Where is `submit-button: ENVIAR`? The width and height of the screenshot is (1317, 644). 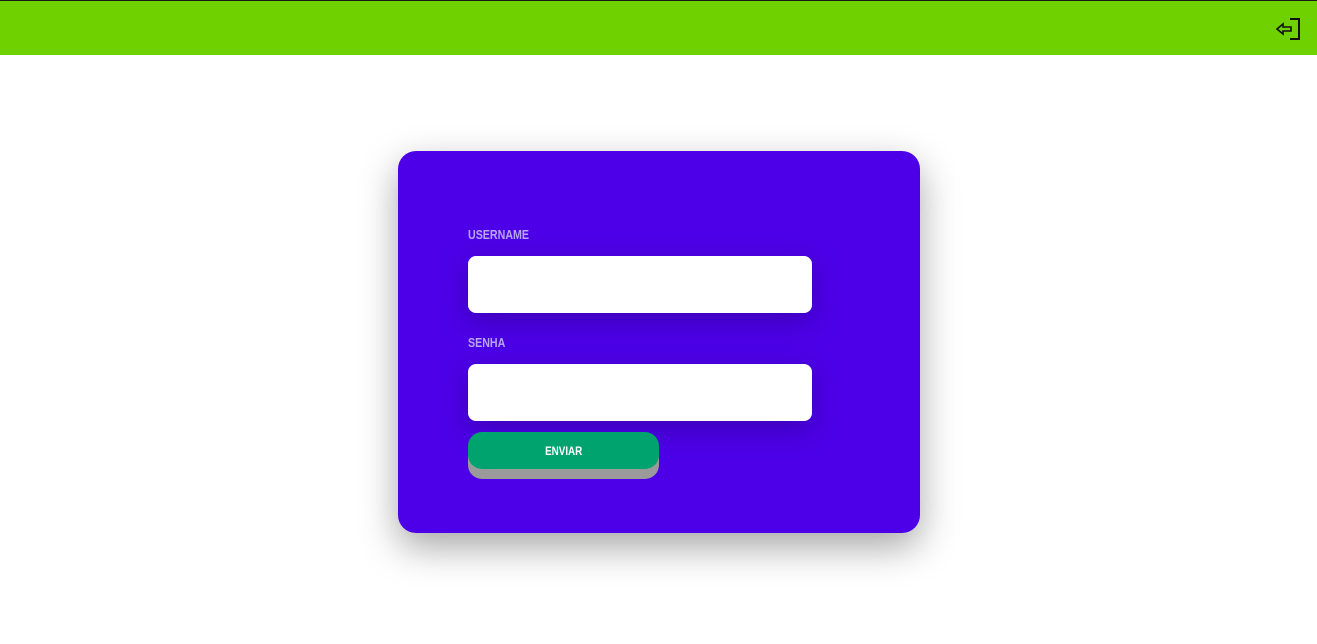
submit-button: ENVIAR is located at coordinates (563, 450).